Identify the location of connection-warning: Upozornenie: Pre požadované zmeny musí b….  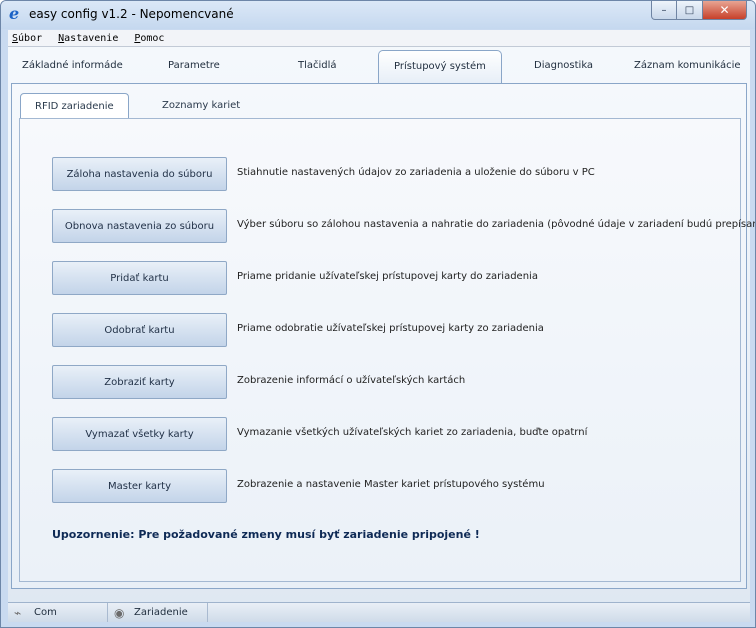
(266, 534).